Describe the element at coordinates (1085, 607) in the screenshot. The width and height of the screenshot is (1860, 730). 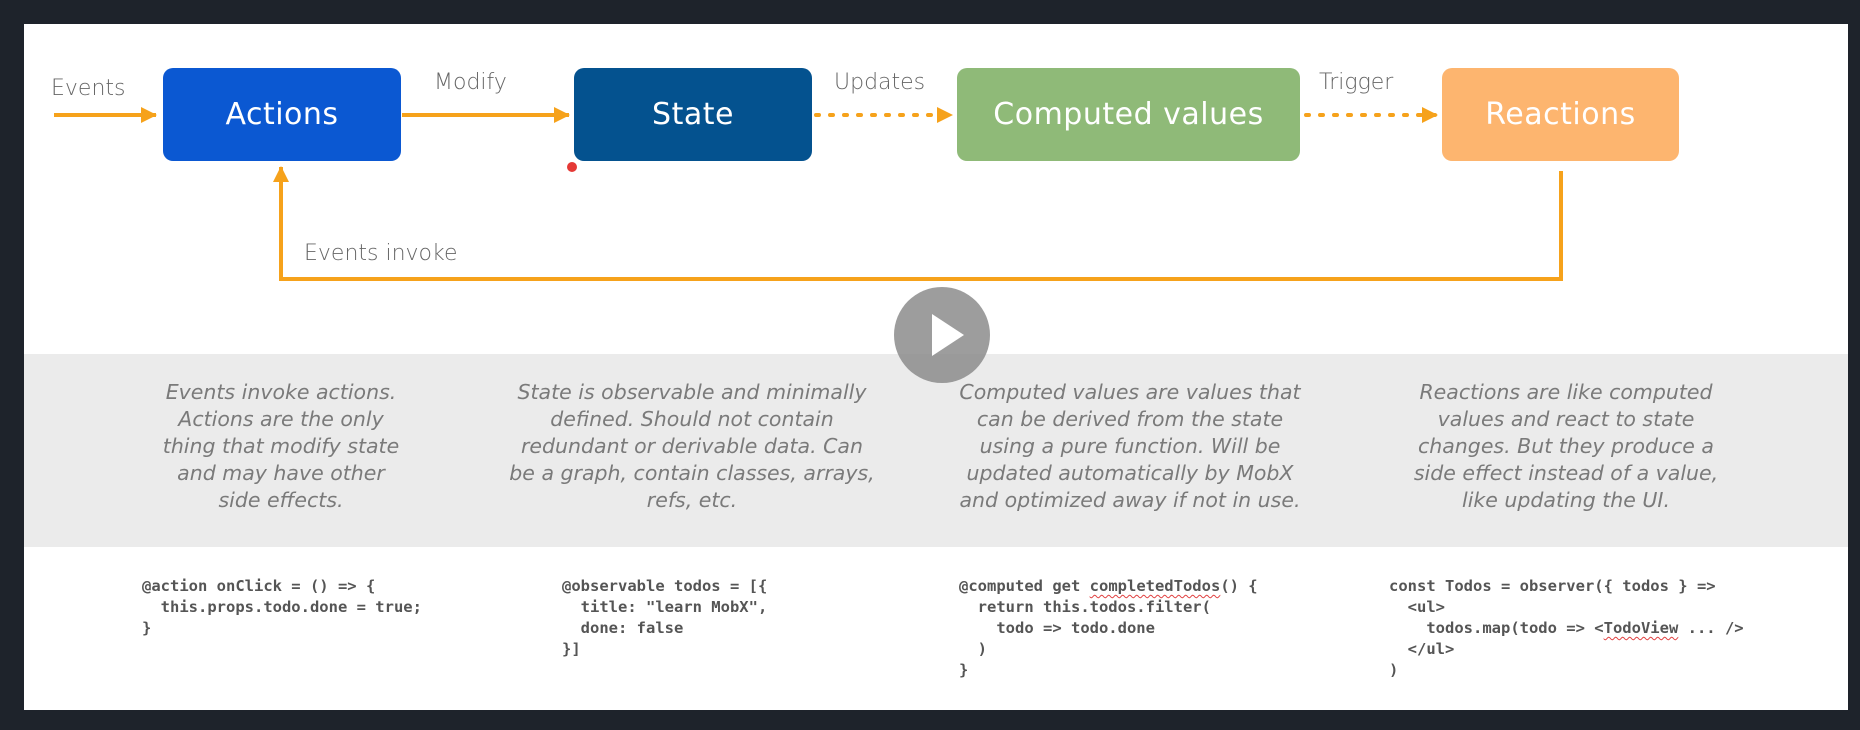
I see `code-line: return this.todos.filter(` at that location.